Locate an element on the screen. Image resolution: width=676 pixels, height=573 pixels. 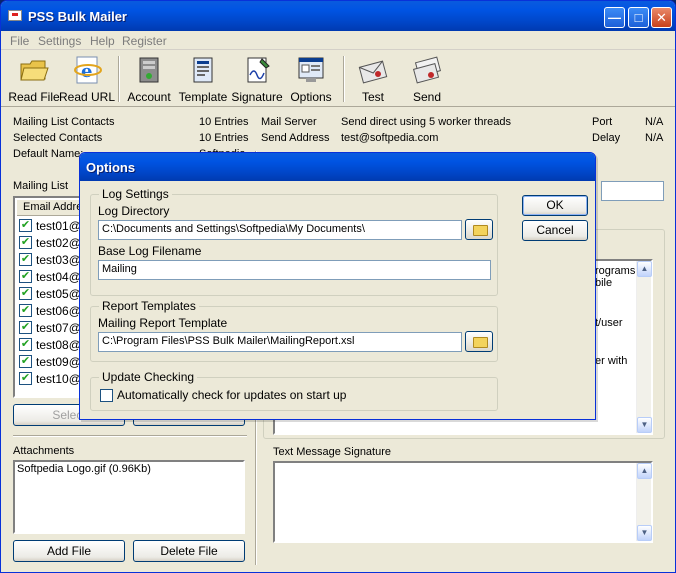
dialog-title: Options is located at coordinates (111, 167).